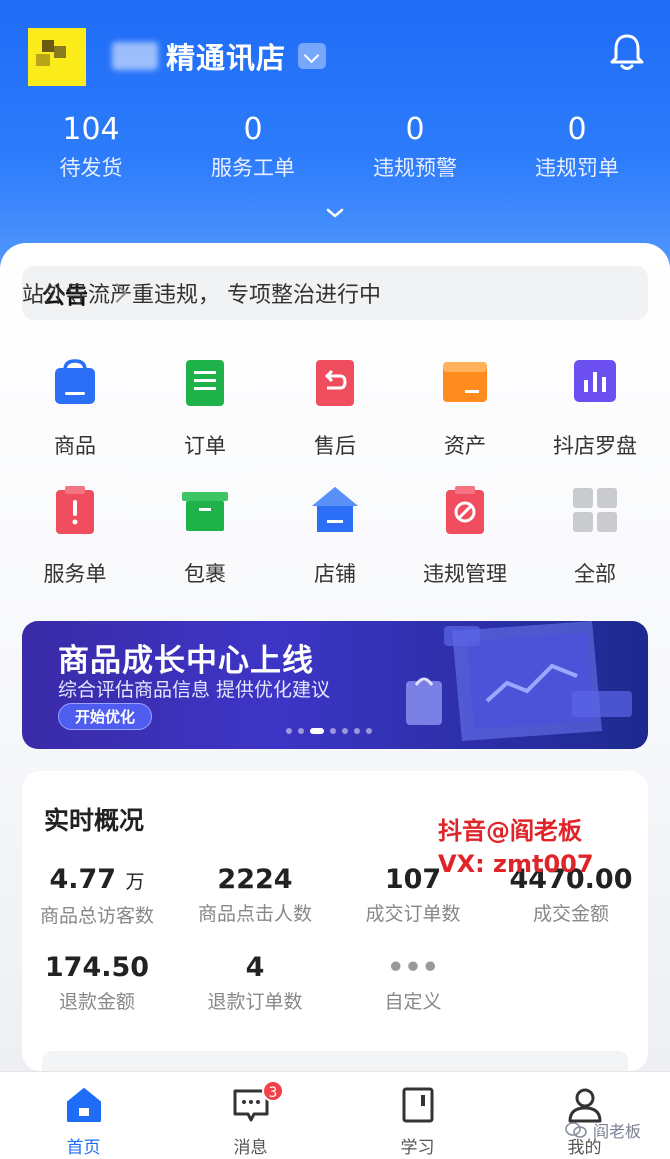 This screenshot has height=1159, width=670. I want to click on tab-learn: 学习, so click(417, 1115).